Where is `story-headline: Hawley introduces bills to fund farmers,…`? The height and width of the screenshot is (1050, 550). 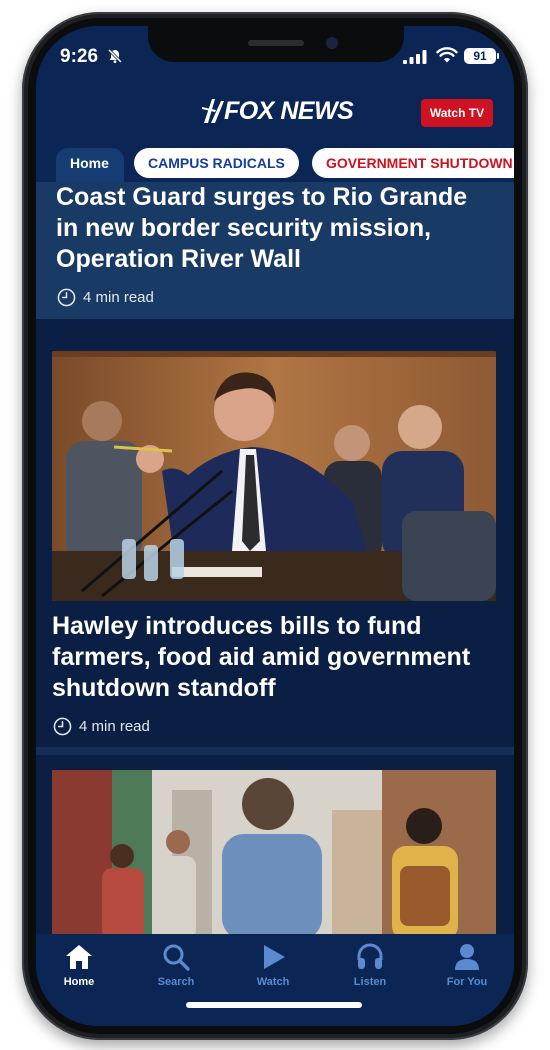 story-headline: Hawley introduces bills to fund farmers,… is located at coordinates (272, 657).